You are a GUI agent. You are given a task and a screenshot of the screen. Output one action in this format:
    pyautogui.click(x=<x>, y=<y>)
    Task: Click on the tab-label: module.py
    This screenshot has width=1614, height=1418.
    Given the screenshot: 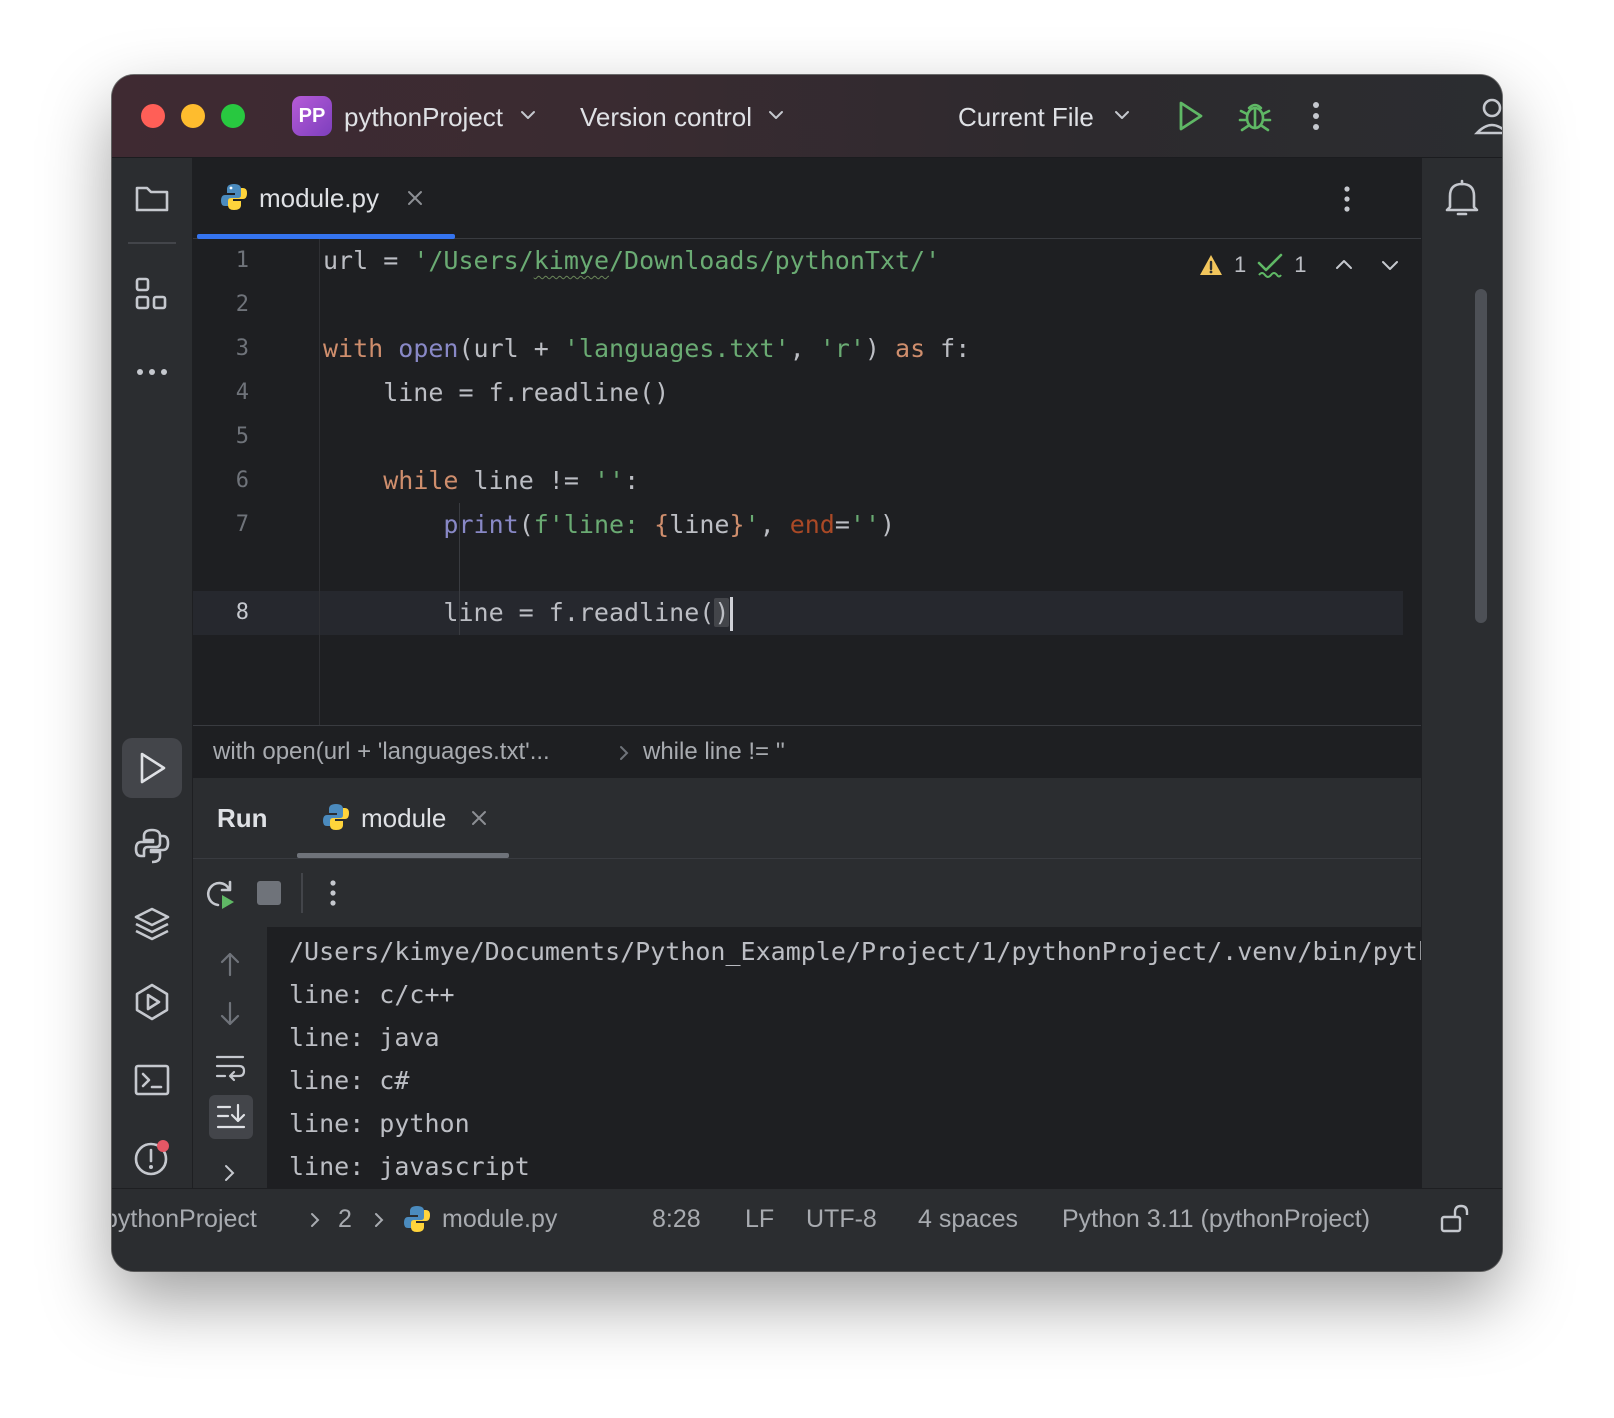 What is the action you would take?
    pyautogui.click(x=319, y=198)
    